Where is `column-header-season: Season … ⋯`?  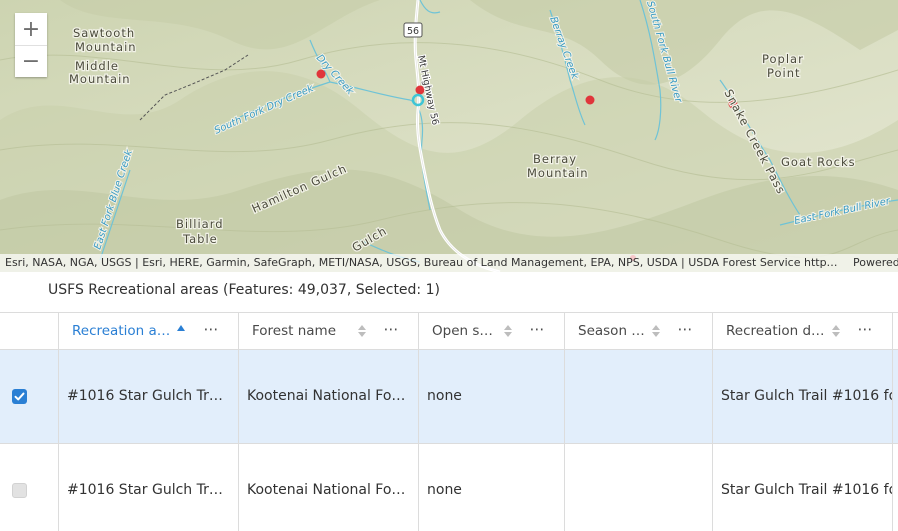 column-header-season: Season … ⋯ is located at coordinates (639, 331).